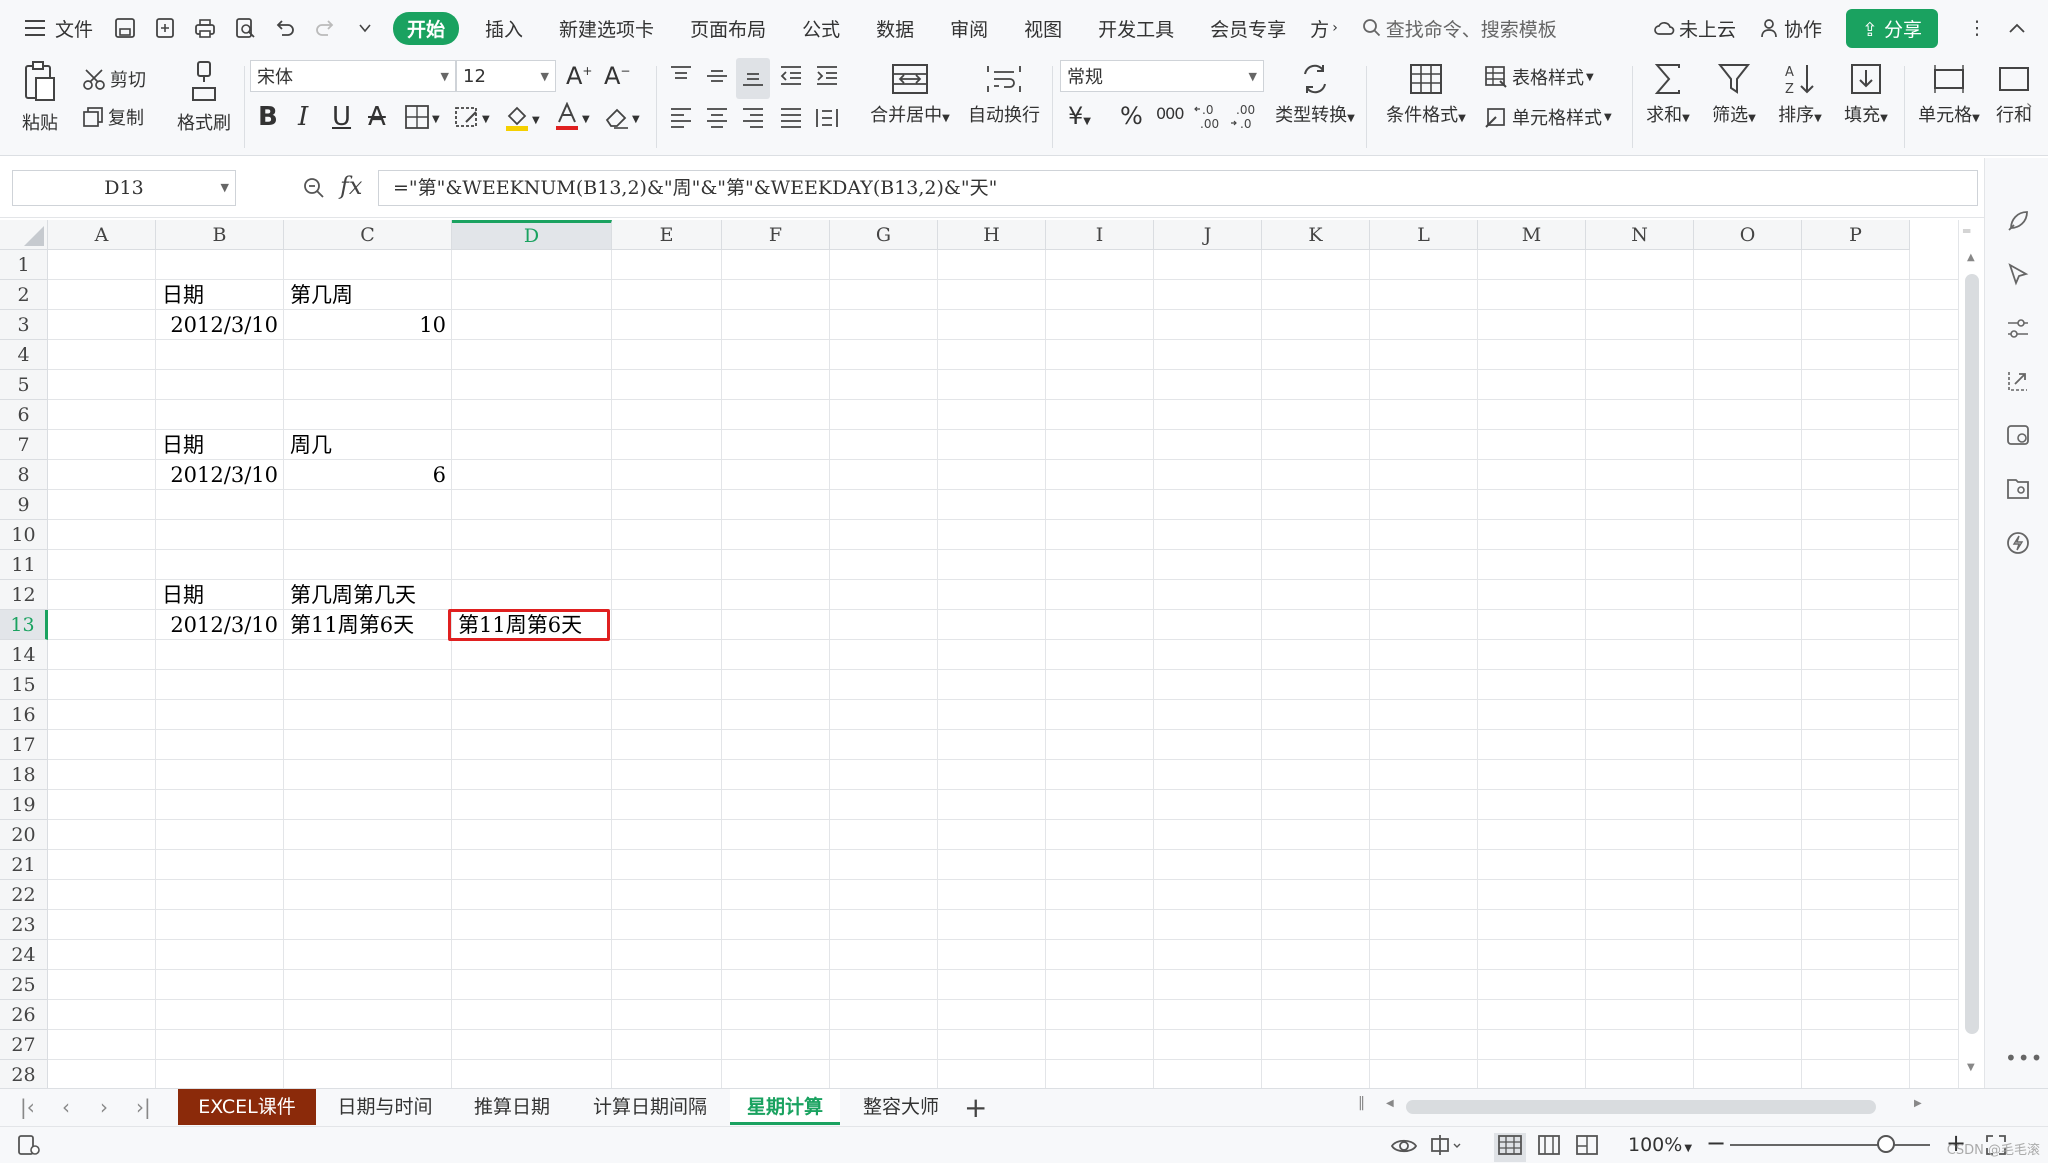 Image resolution: width=2048 pixels, height=1163 pixels. What do you see at coordinates (512, 1107) in the screenshot?
I see `sheet-tab-date-calc: 推算日期` at bounding box center [512, 1107].